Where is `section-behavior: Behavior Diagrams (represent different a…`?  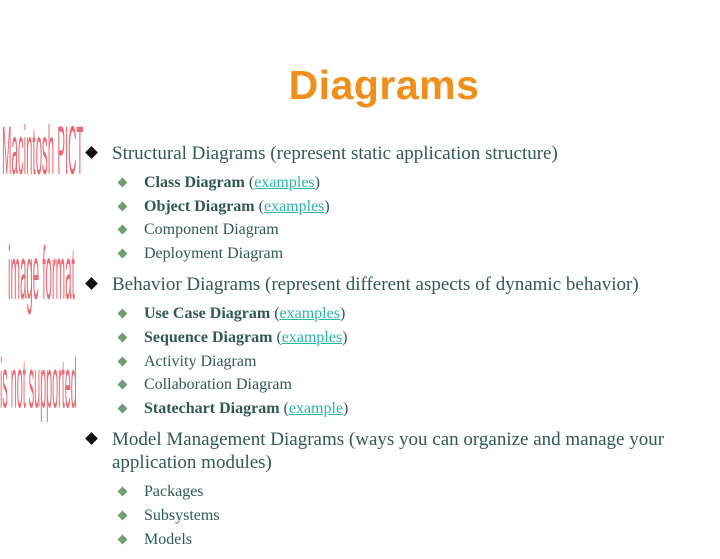
section-behavior: Behavior Diagrams (represent different a… is located at coordinates (394, 284).